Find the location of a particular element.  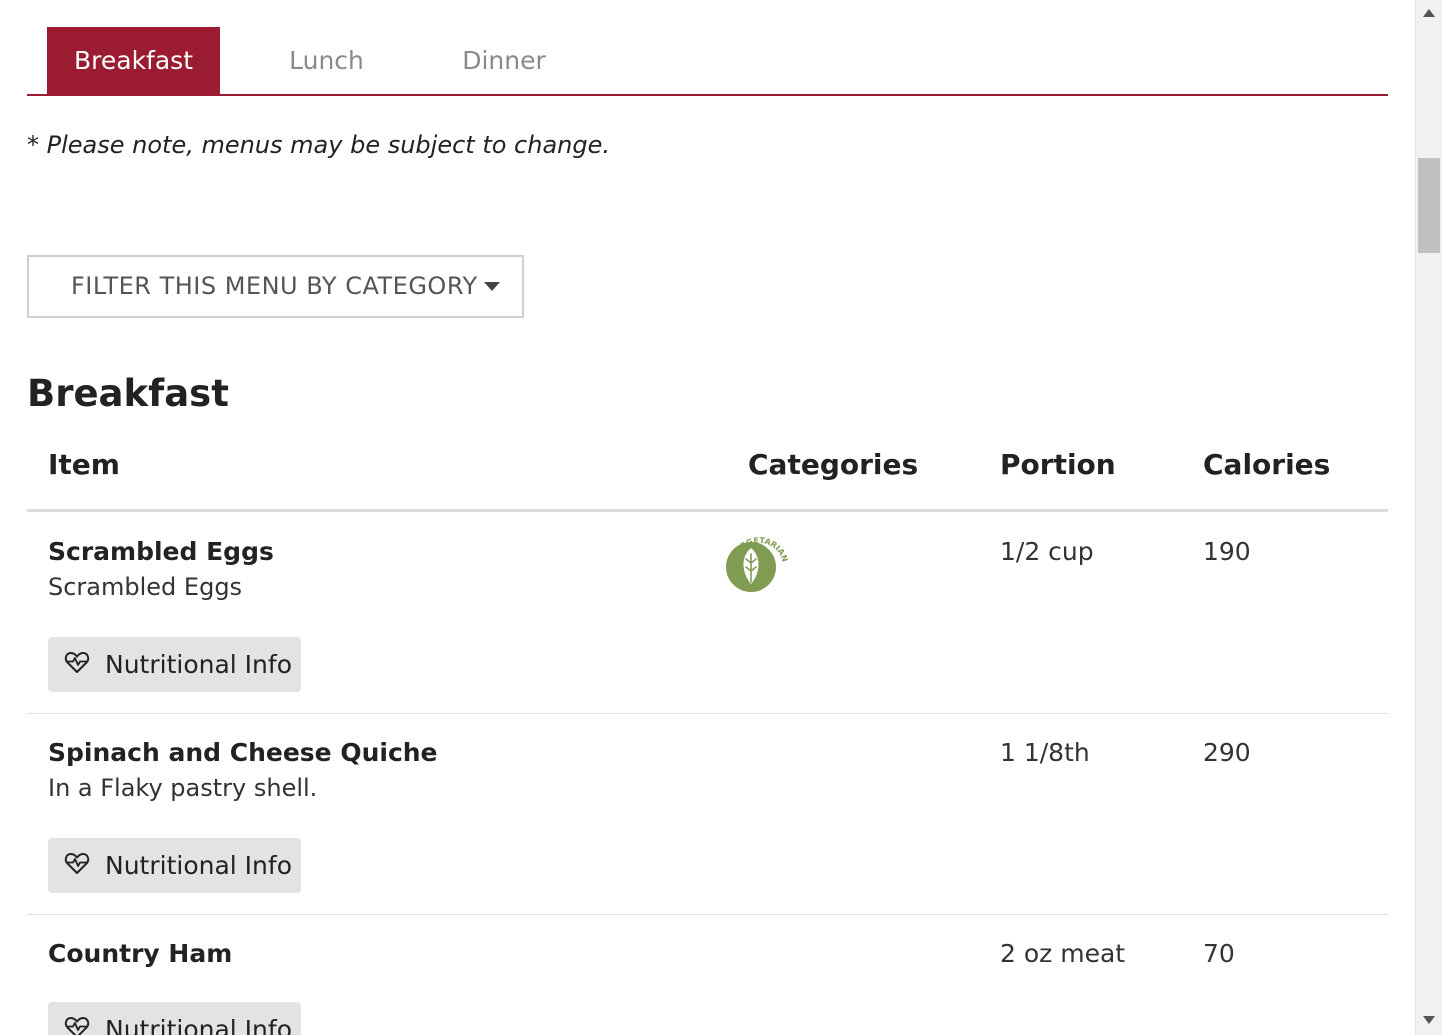

filter-label: FILTER THIS MENU BY CATEGORY is located at coordinates (274, 286).